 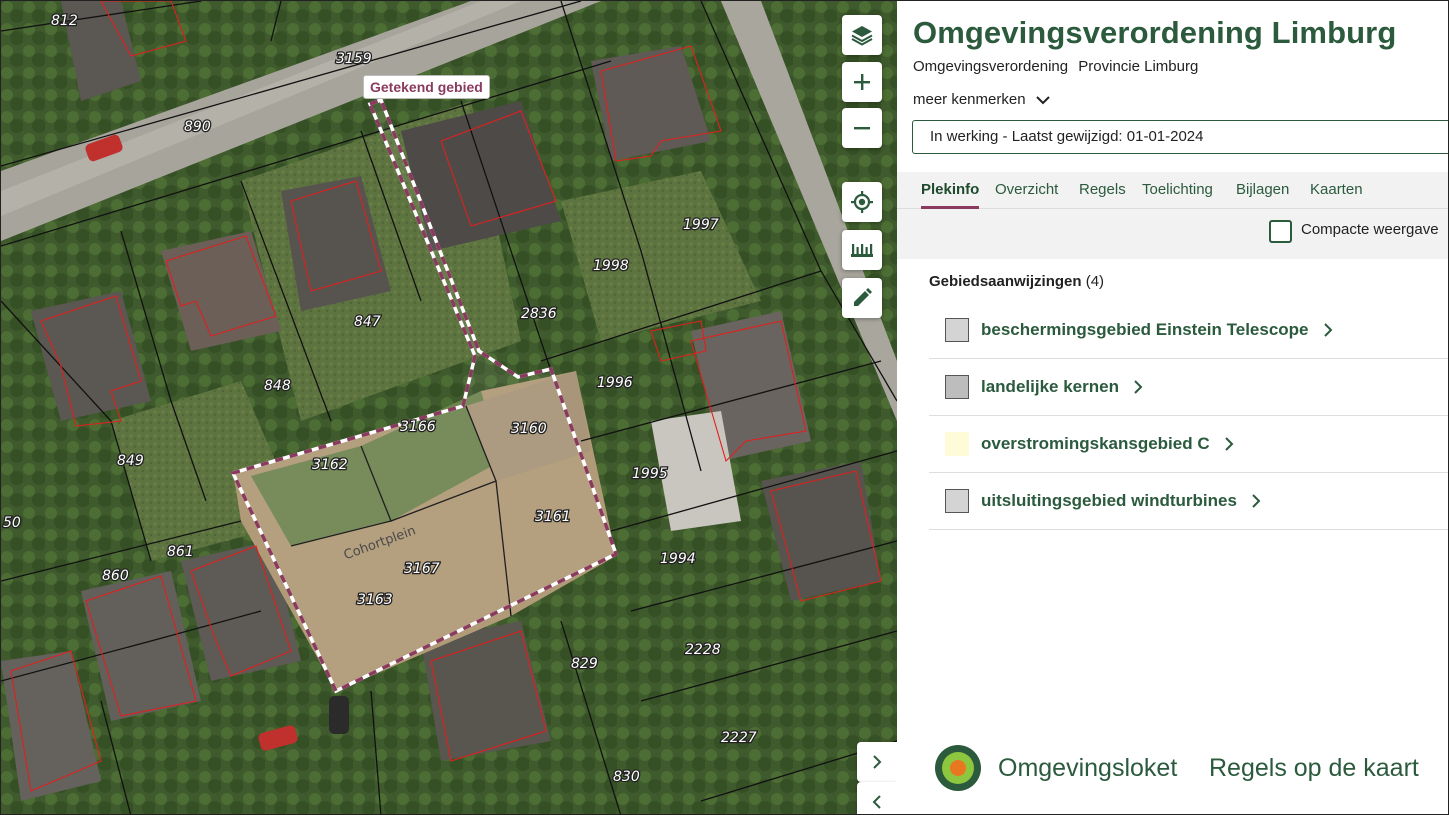 I want to click on drawn-area-label: Getekend gebied, so click(x=426, y=87).